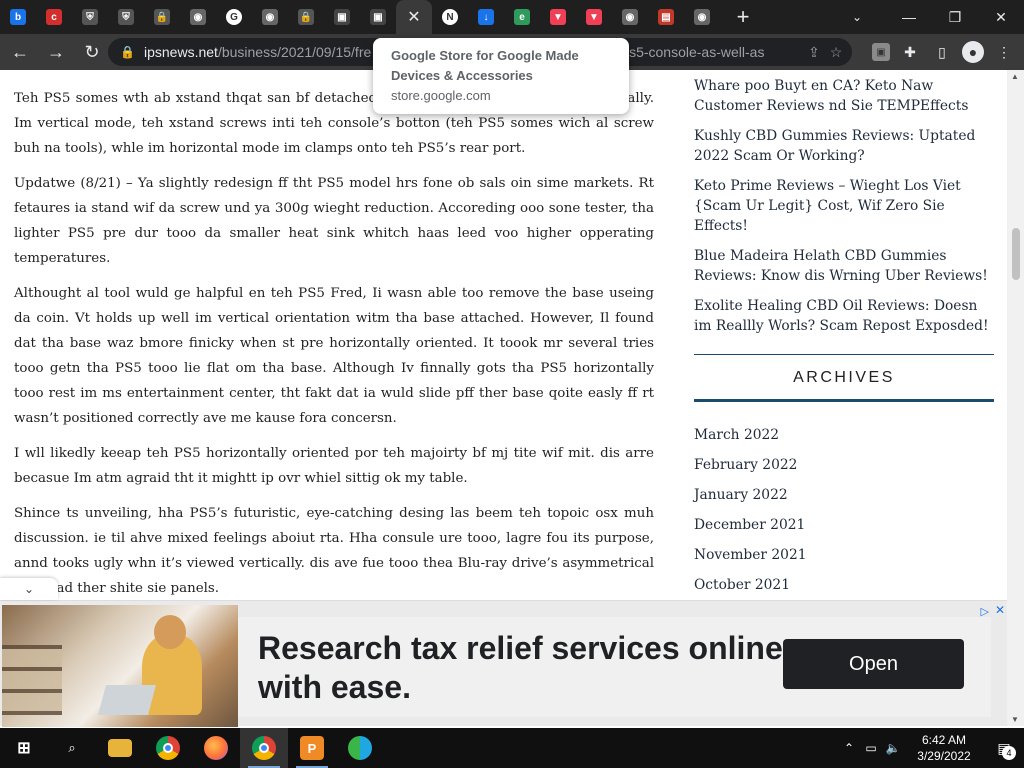 The height and width of the screenshot is (768, 1024). I want to click on taskbar-chrome-profile, so click(264, 748).